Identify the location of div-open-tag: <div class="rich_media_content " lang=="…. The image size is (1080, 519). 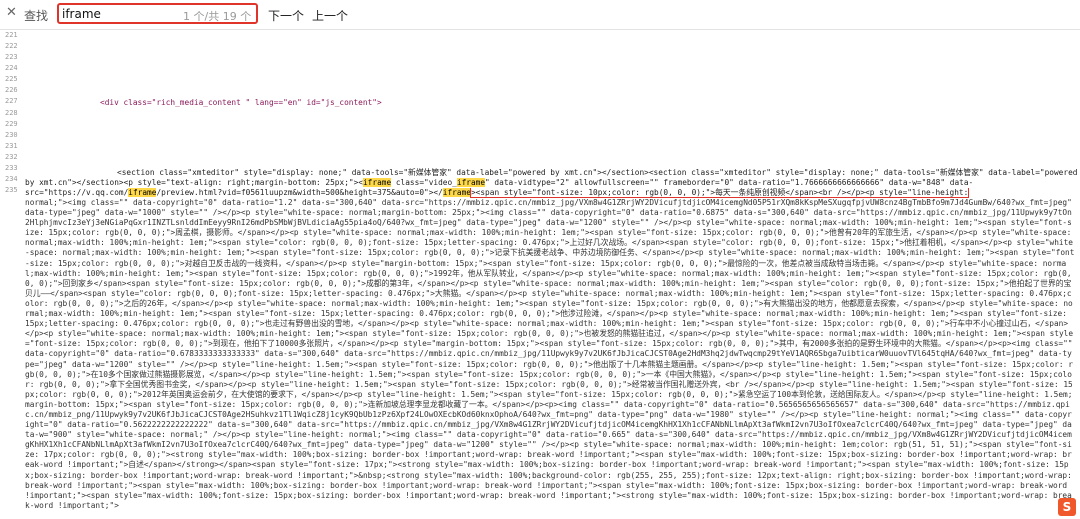
(241, 102).